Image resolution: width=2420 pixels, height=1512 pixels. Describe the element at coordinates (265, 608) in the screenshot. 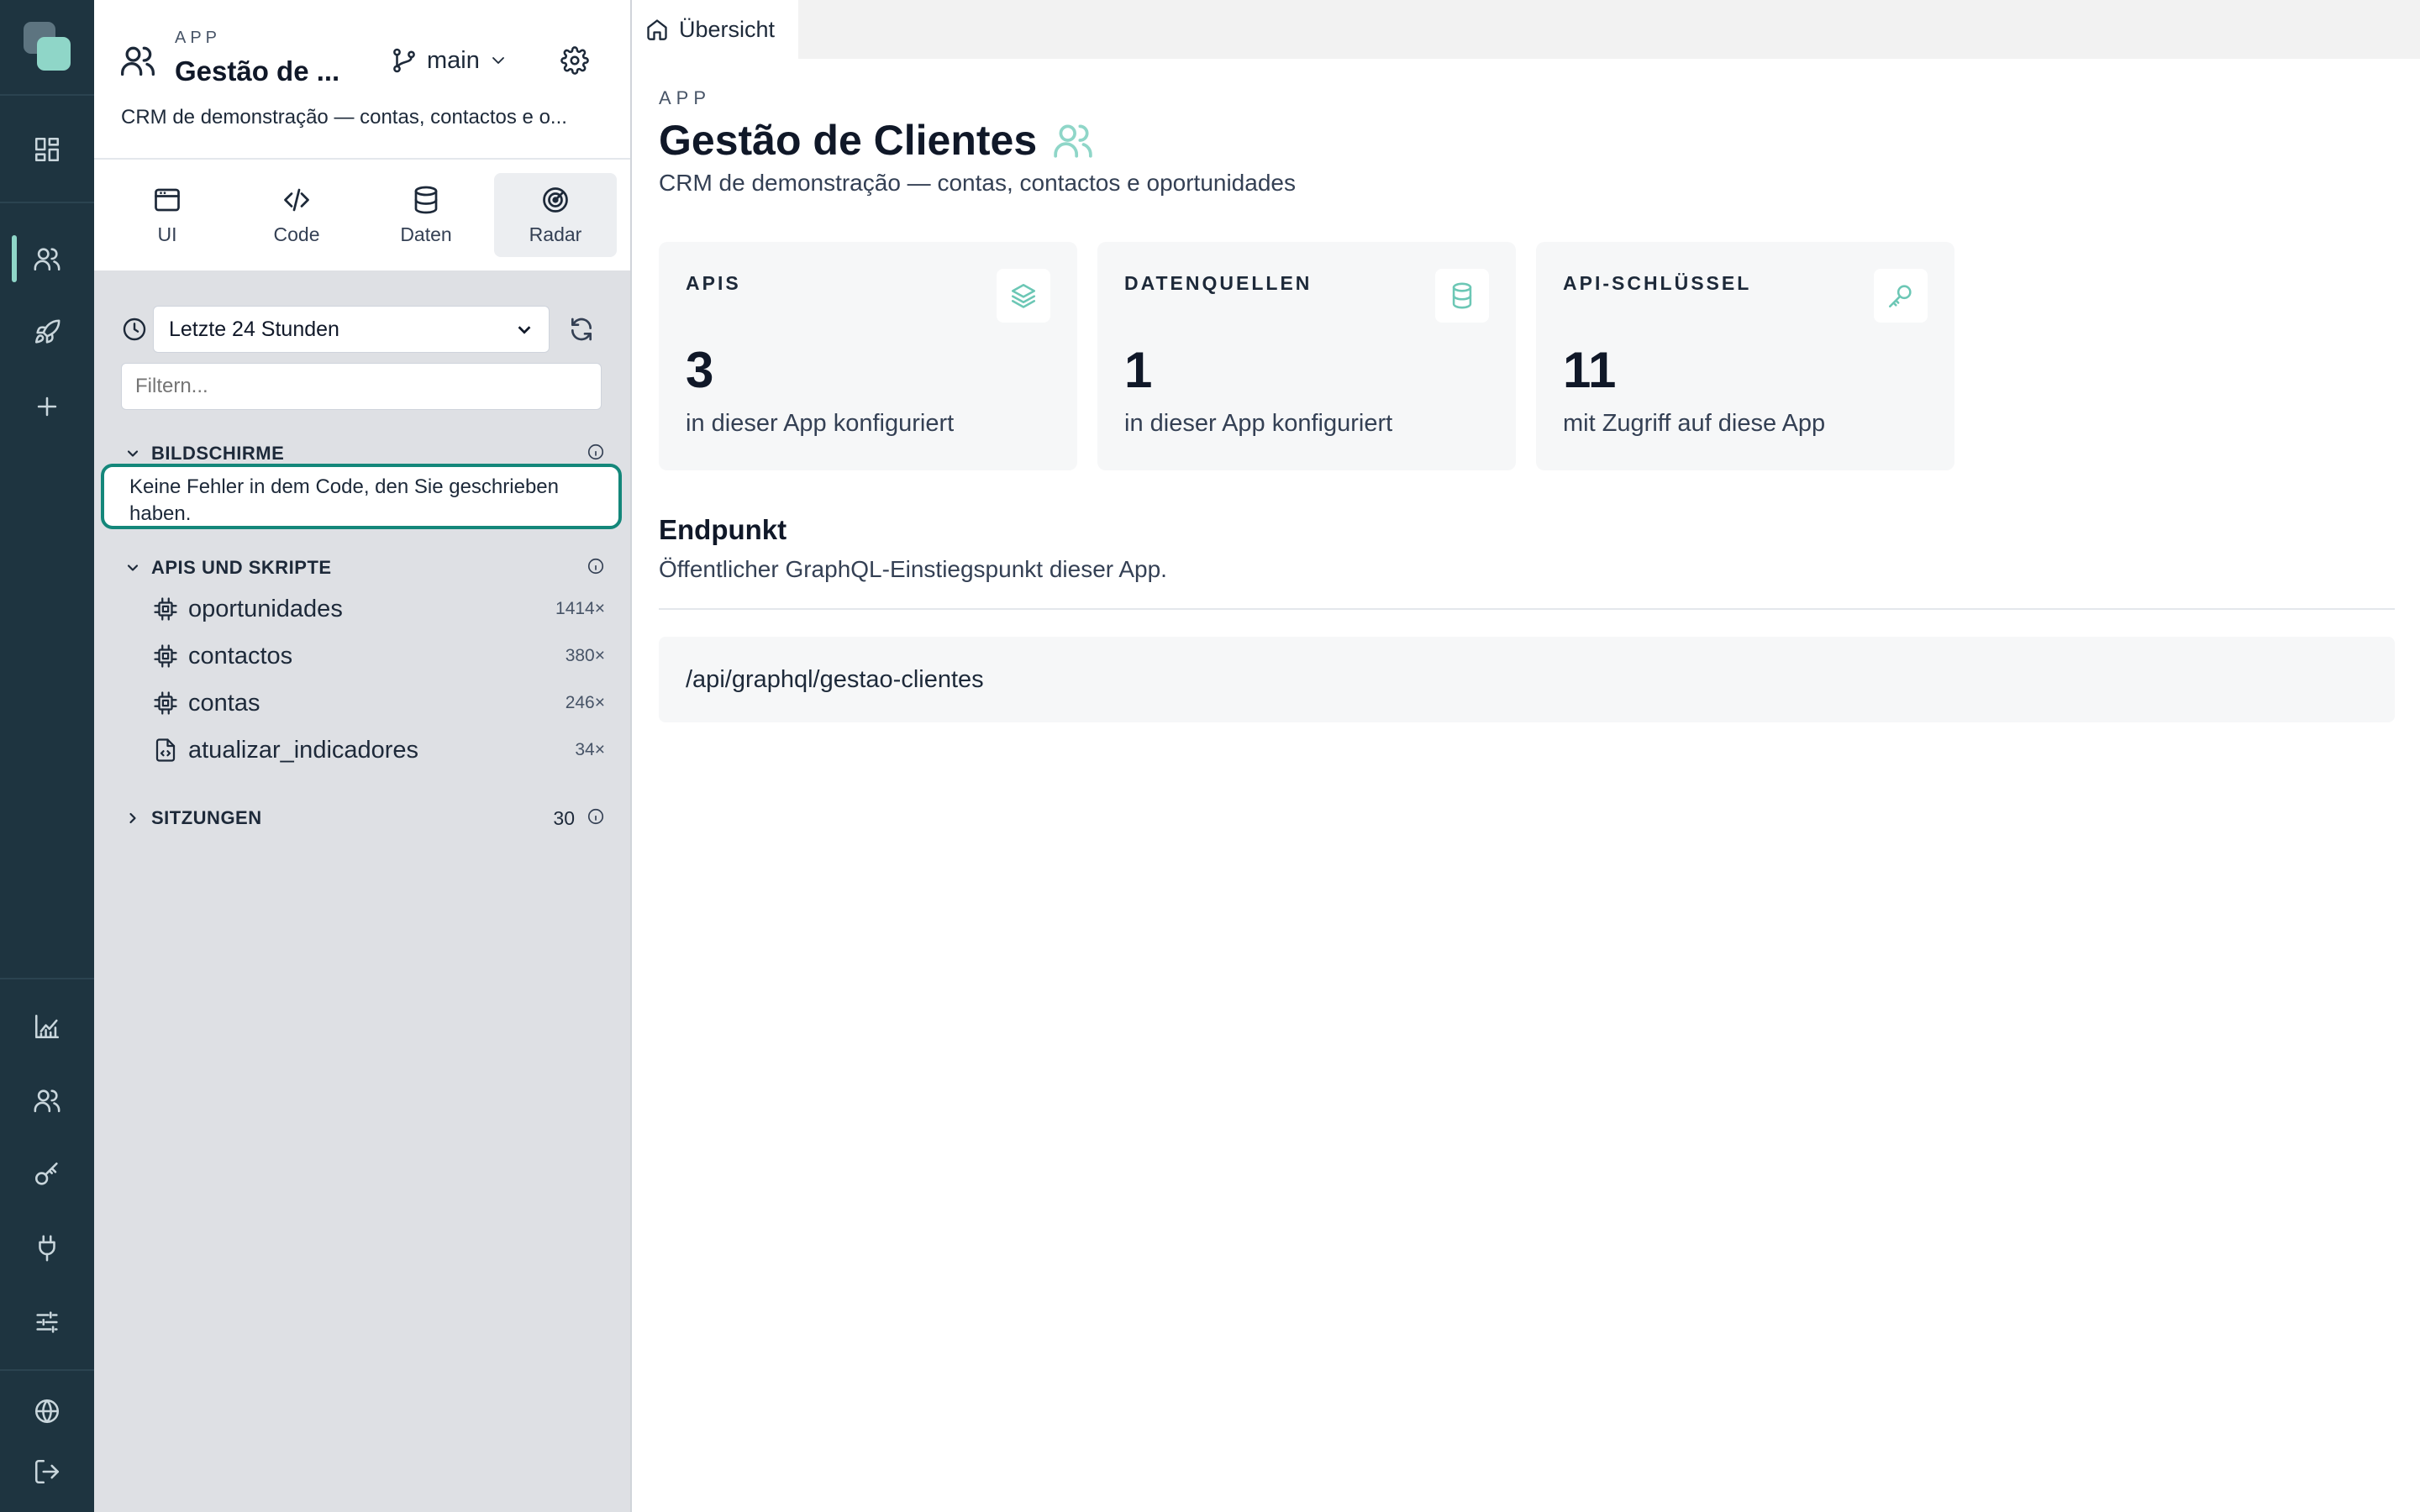

I see `api-name: oportunidades` at that location.